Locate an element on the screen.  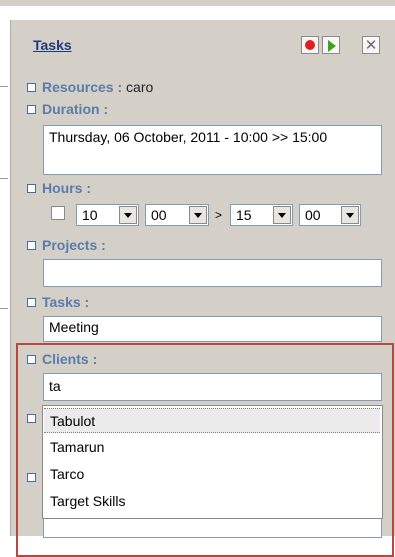
play-icon is located at coordinates (332, 46).